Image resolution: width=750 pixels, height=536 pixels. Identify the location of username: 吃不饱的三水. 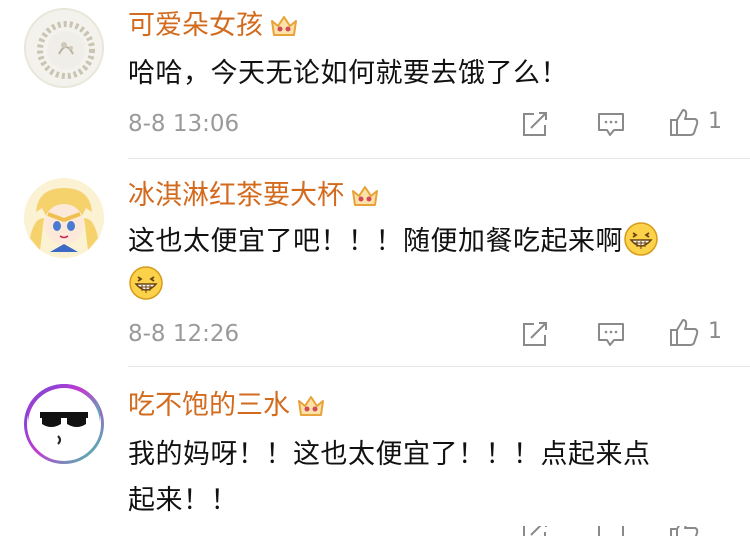
(209, 406).